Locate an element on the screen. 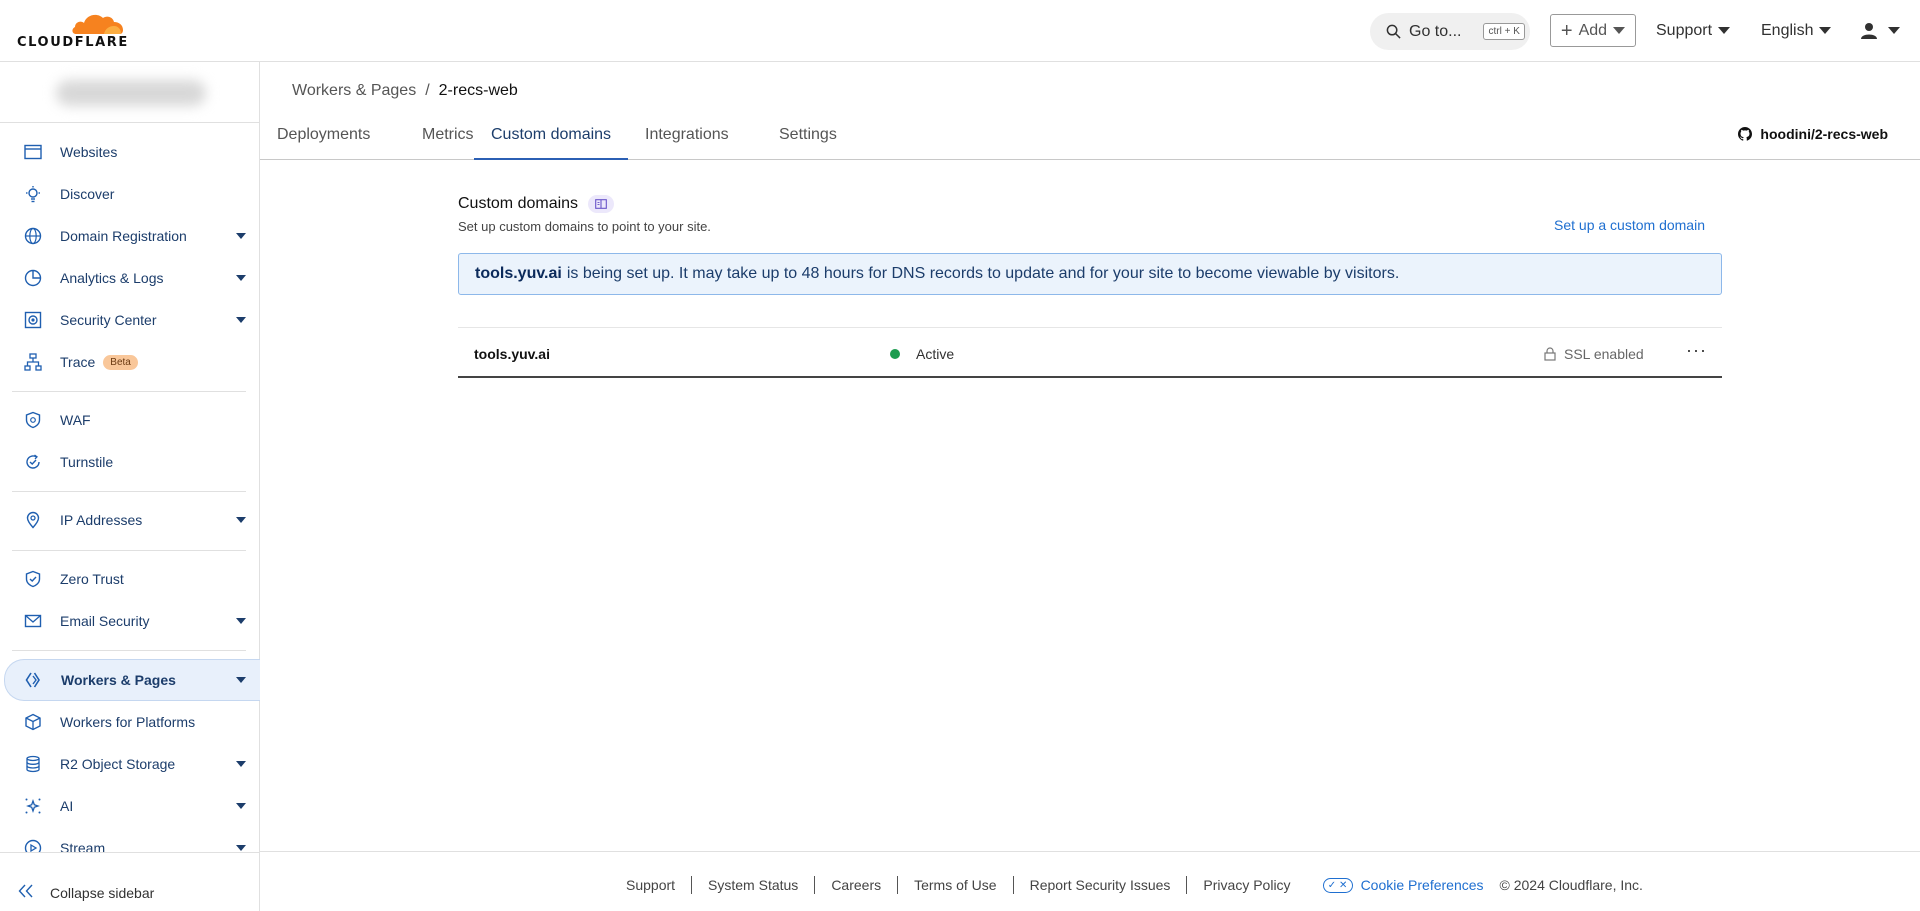 This screenshot has width=1920, height=911. sidebar-item-label: Websites is located at coordinates (89, 152).